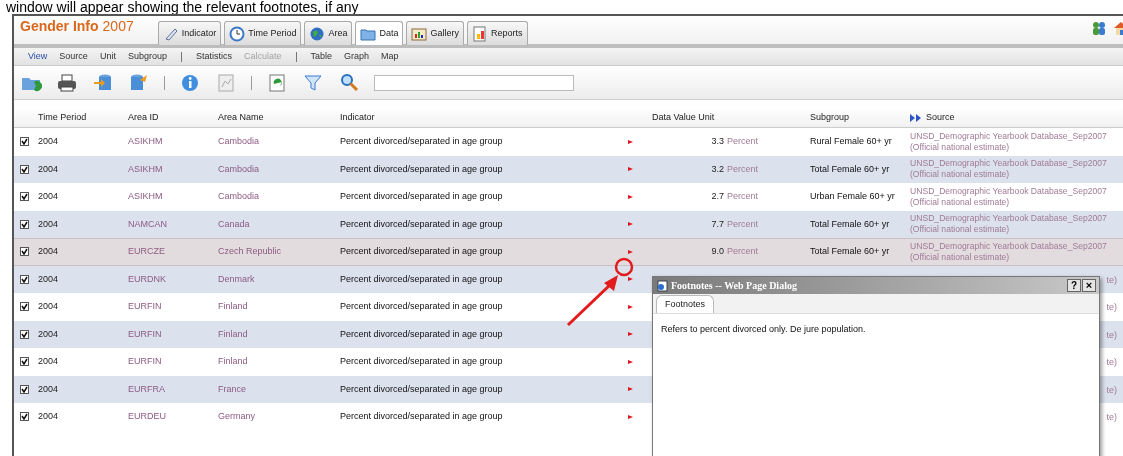 This screenshot has width=1123, height=456. What do you see at coordinates (146, 251) in the screenshot?
I see `table-cell-text: EURCZE` at bounding box center [146, 251].